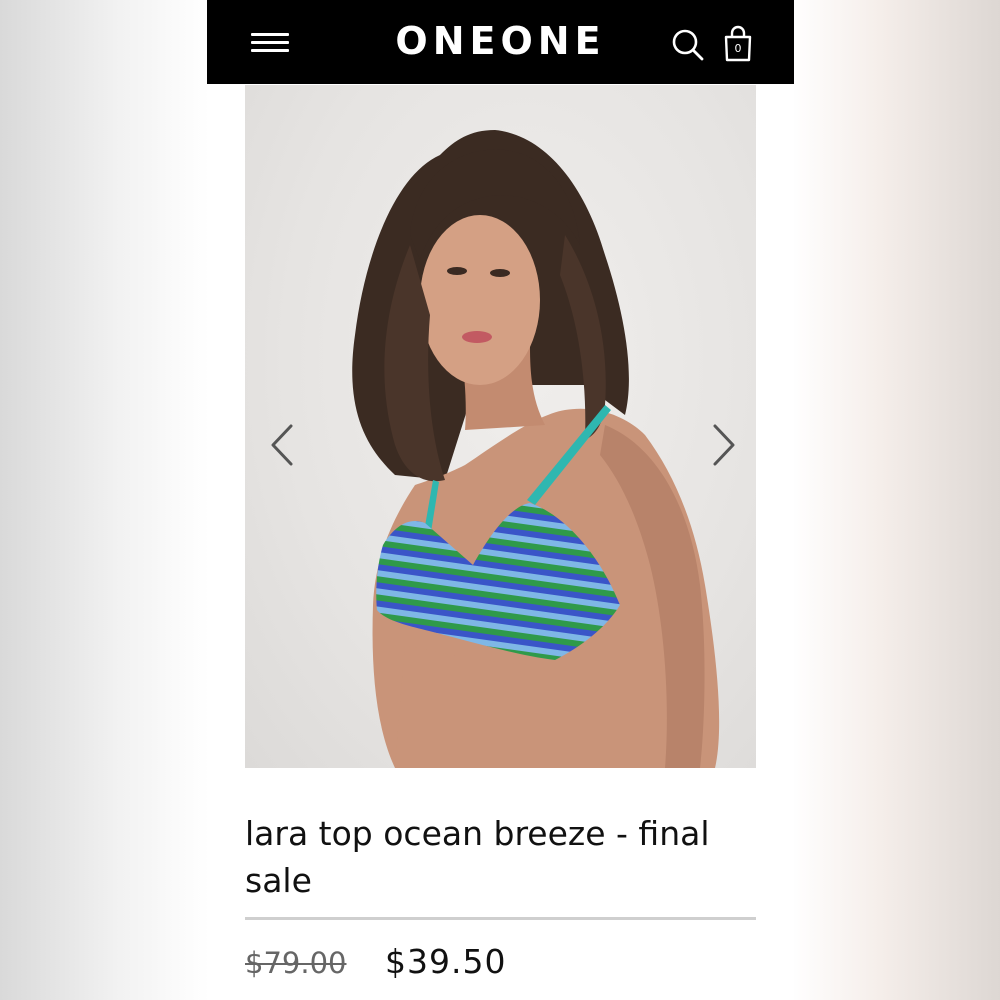 Image resolution: width=1000 pixels, height=1000 pixels. I want to click on chevron-right-icon, so click(724, 445).